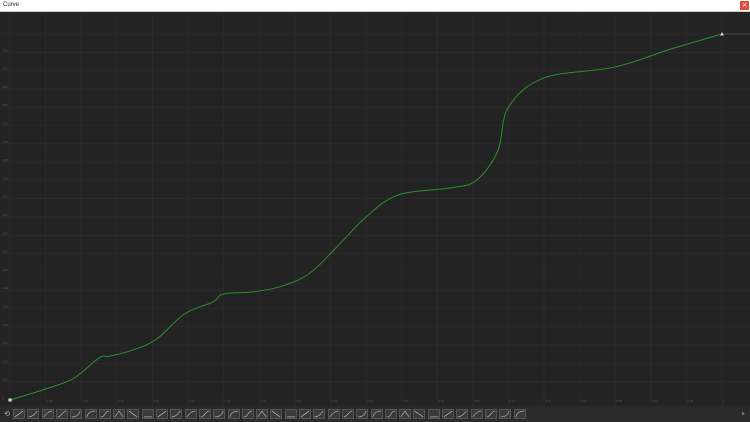  I want to click on preset-step-button, so click(462, 414).